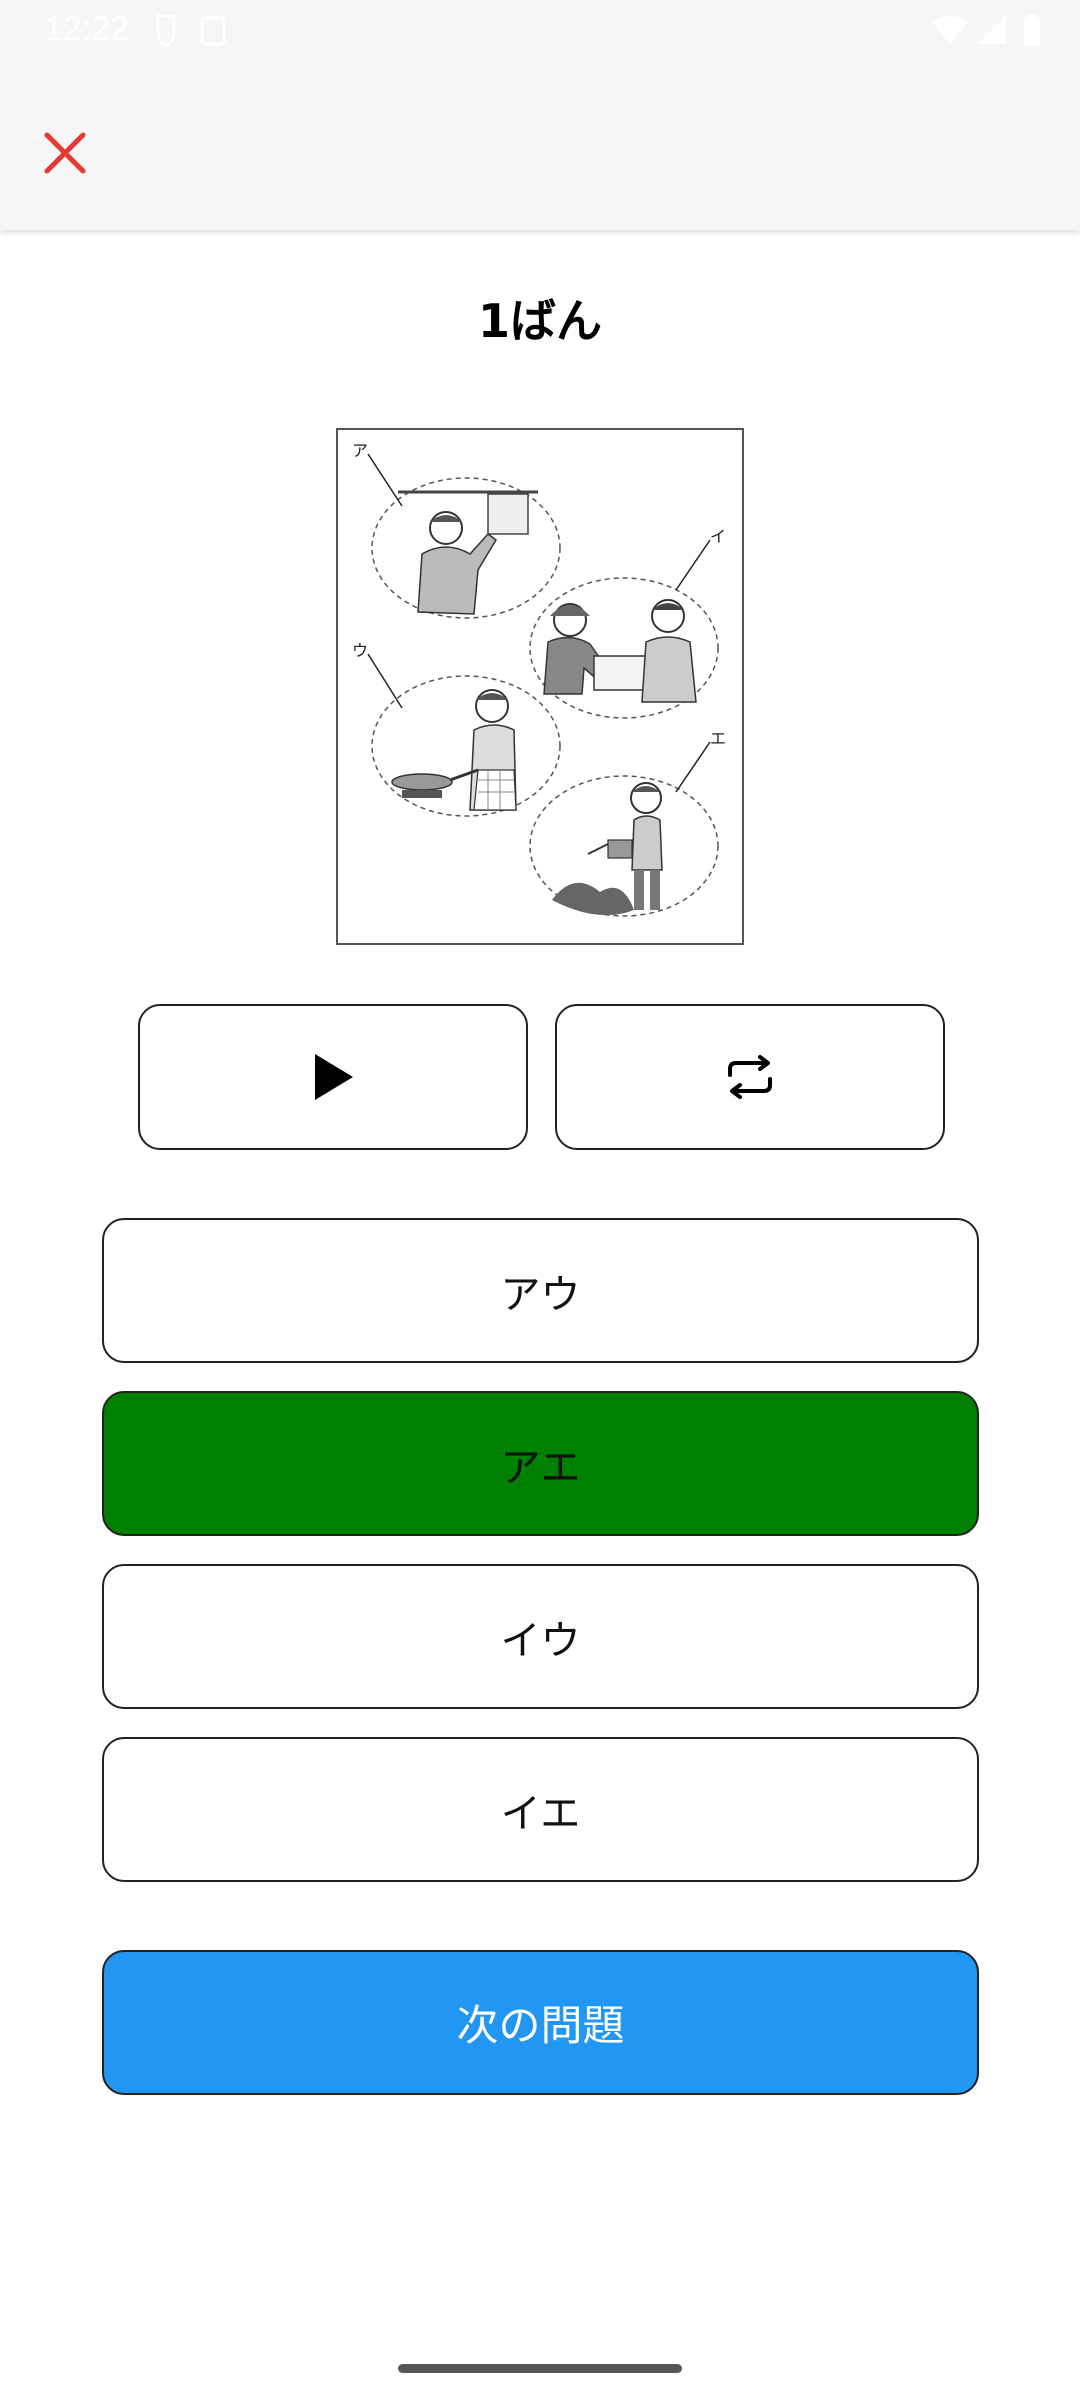  I want to click on answer-option-4: イエ, so click(540, 1809).